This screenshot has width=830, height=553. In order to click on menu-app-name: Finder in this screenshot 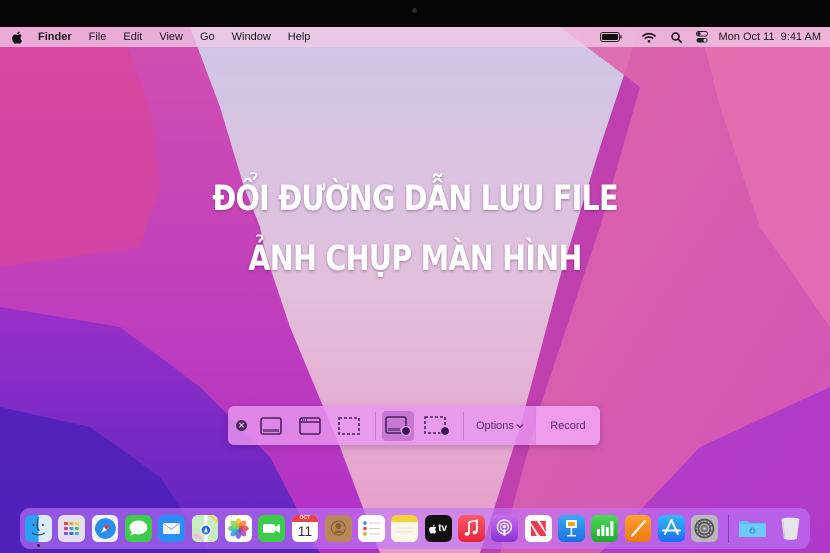, I will do `click(55, 37)`.